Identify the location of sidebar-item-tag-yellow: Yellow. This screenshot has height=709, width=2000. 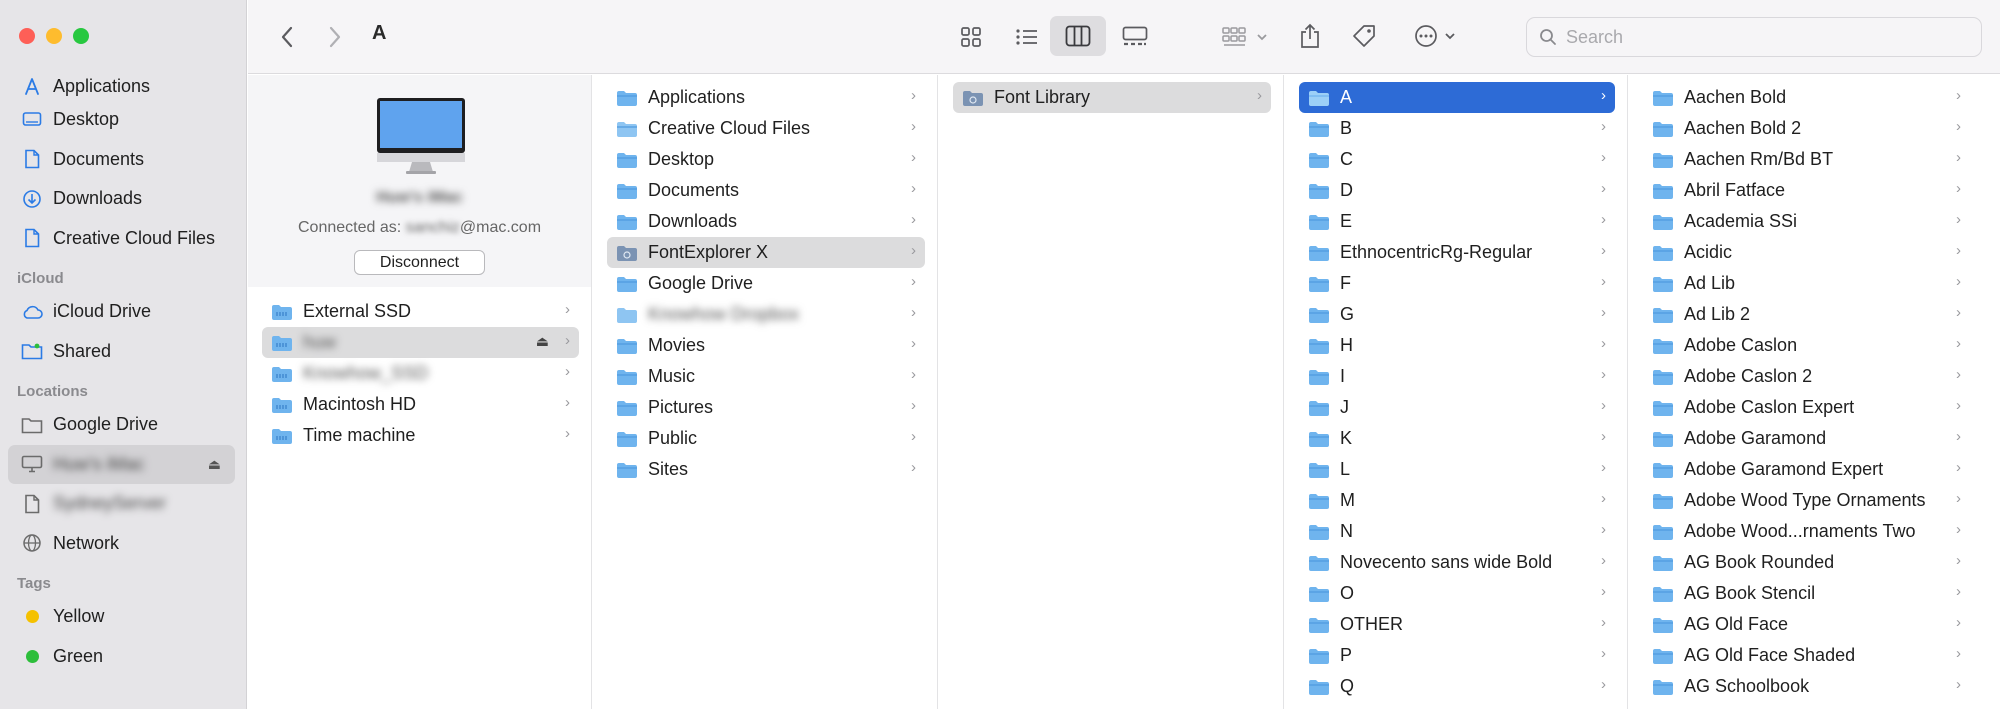
(123, 617).